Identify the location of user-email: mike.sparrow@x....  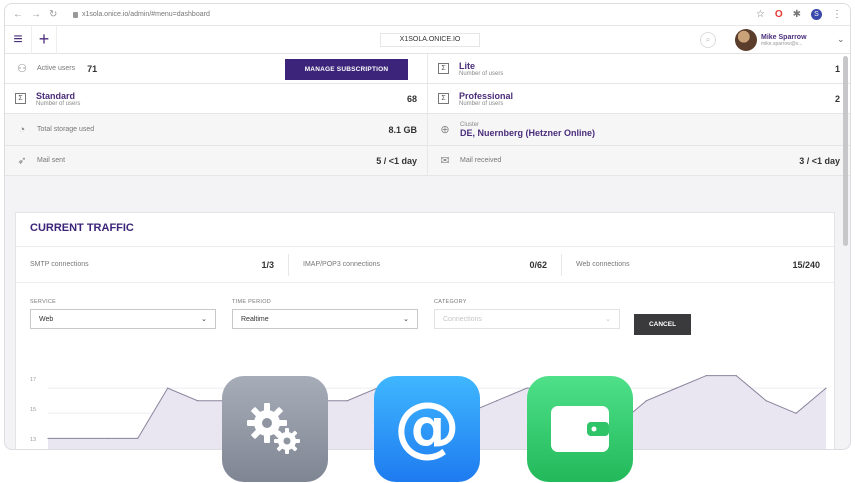
(782, 43).